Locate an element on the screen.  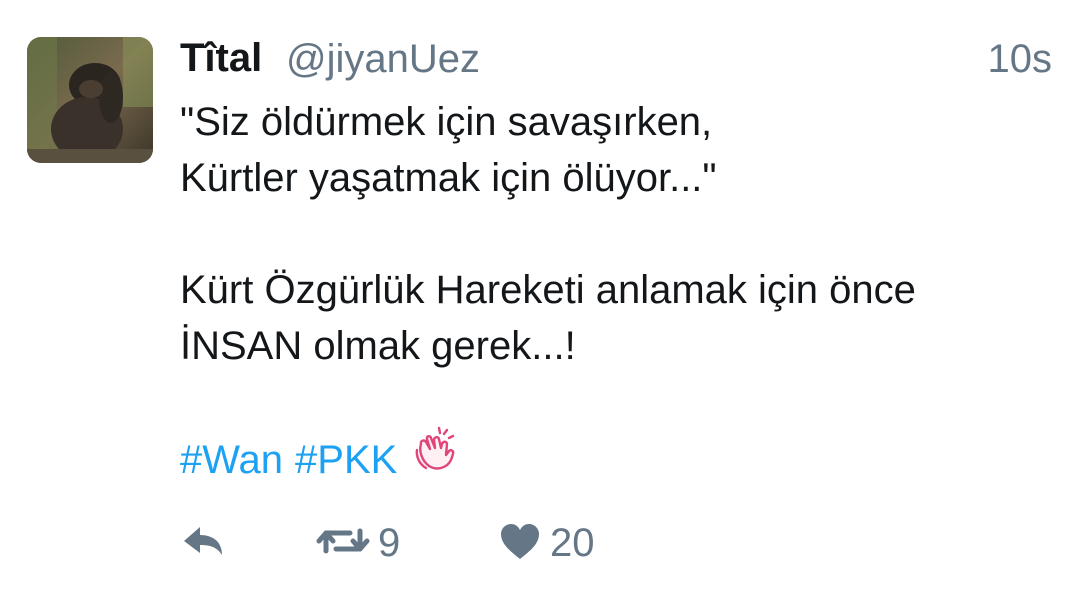
tweet-header: Tîtal @jiyanUez 10s is located at coordinates (616, 61).